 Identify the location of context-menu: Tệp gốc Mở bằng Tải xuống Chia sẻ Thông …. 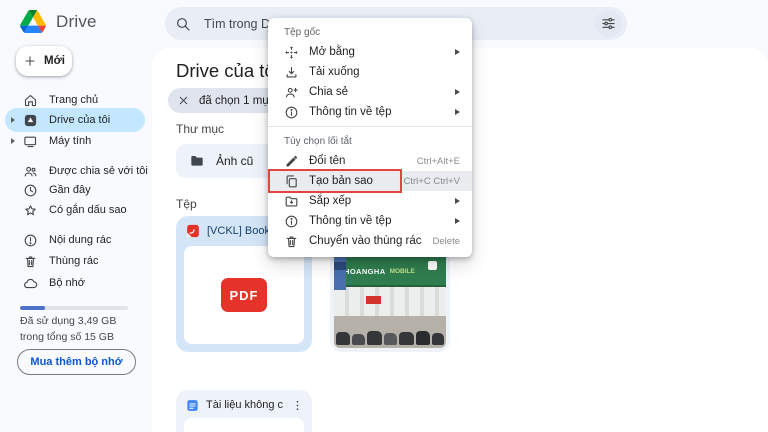
(370, 137).